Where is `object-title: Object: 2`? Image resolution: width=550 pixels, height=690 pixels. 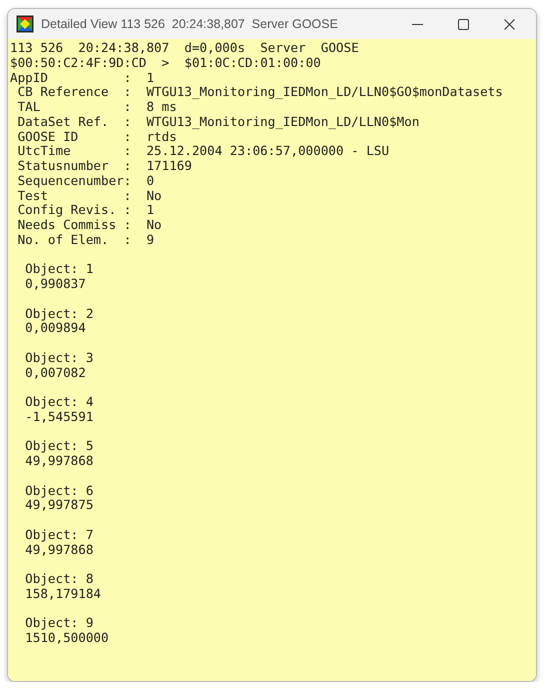
object-title: Object: 2 is located at coordinates (59, 313).